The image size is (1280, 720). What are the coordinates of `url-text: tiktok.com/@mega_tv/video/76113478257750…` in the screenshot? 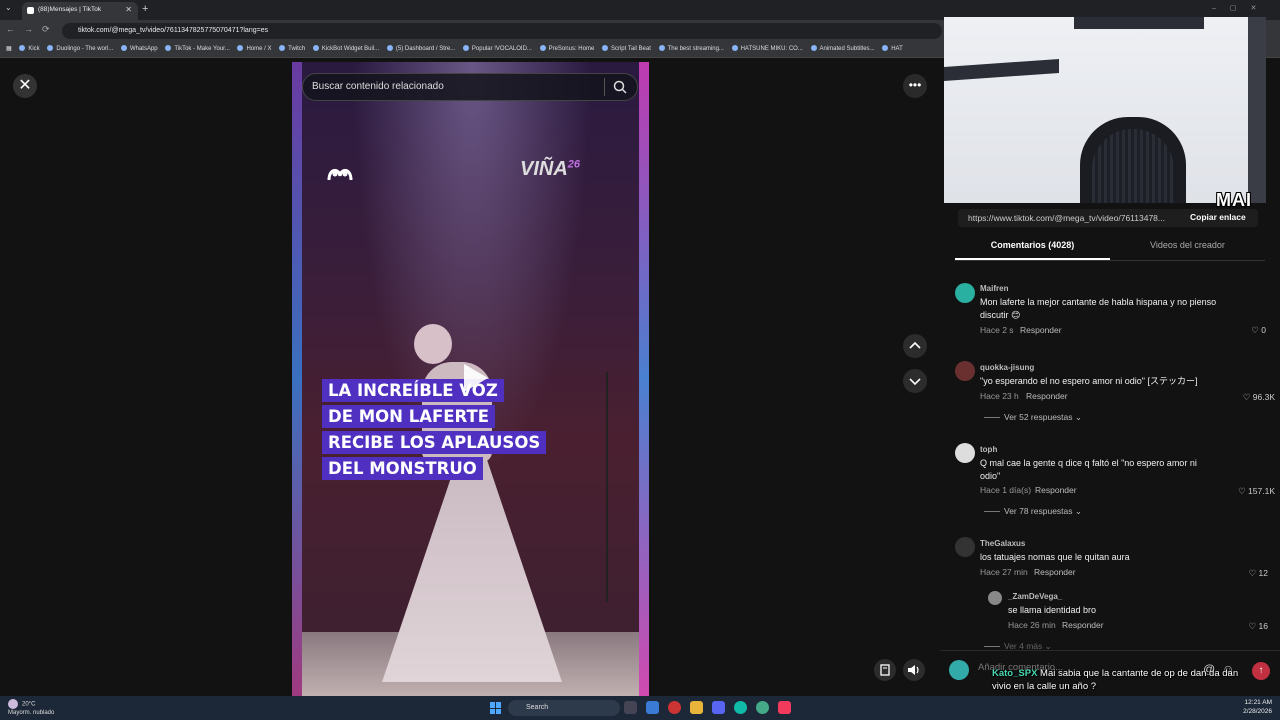 It's located at (173, 30).